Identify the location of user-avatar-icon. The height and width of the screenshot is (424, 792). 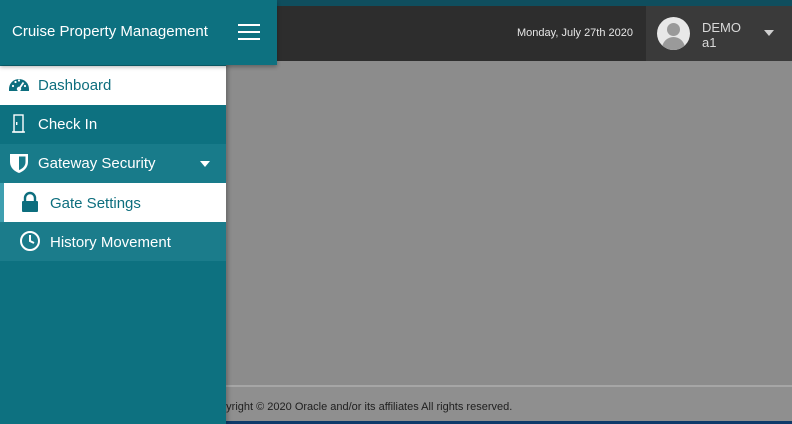
(673, 33).